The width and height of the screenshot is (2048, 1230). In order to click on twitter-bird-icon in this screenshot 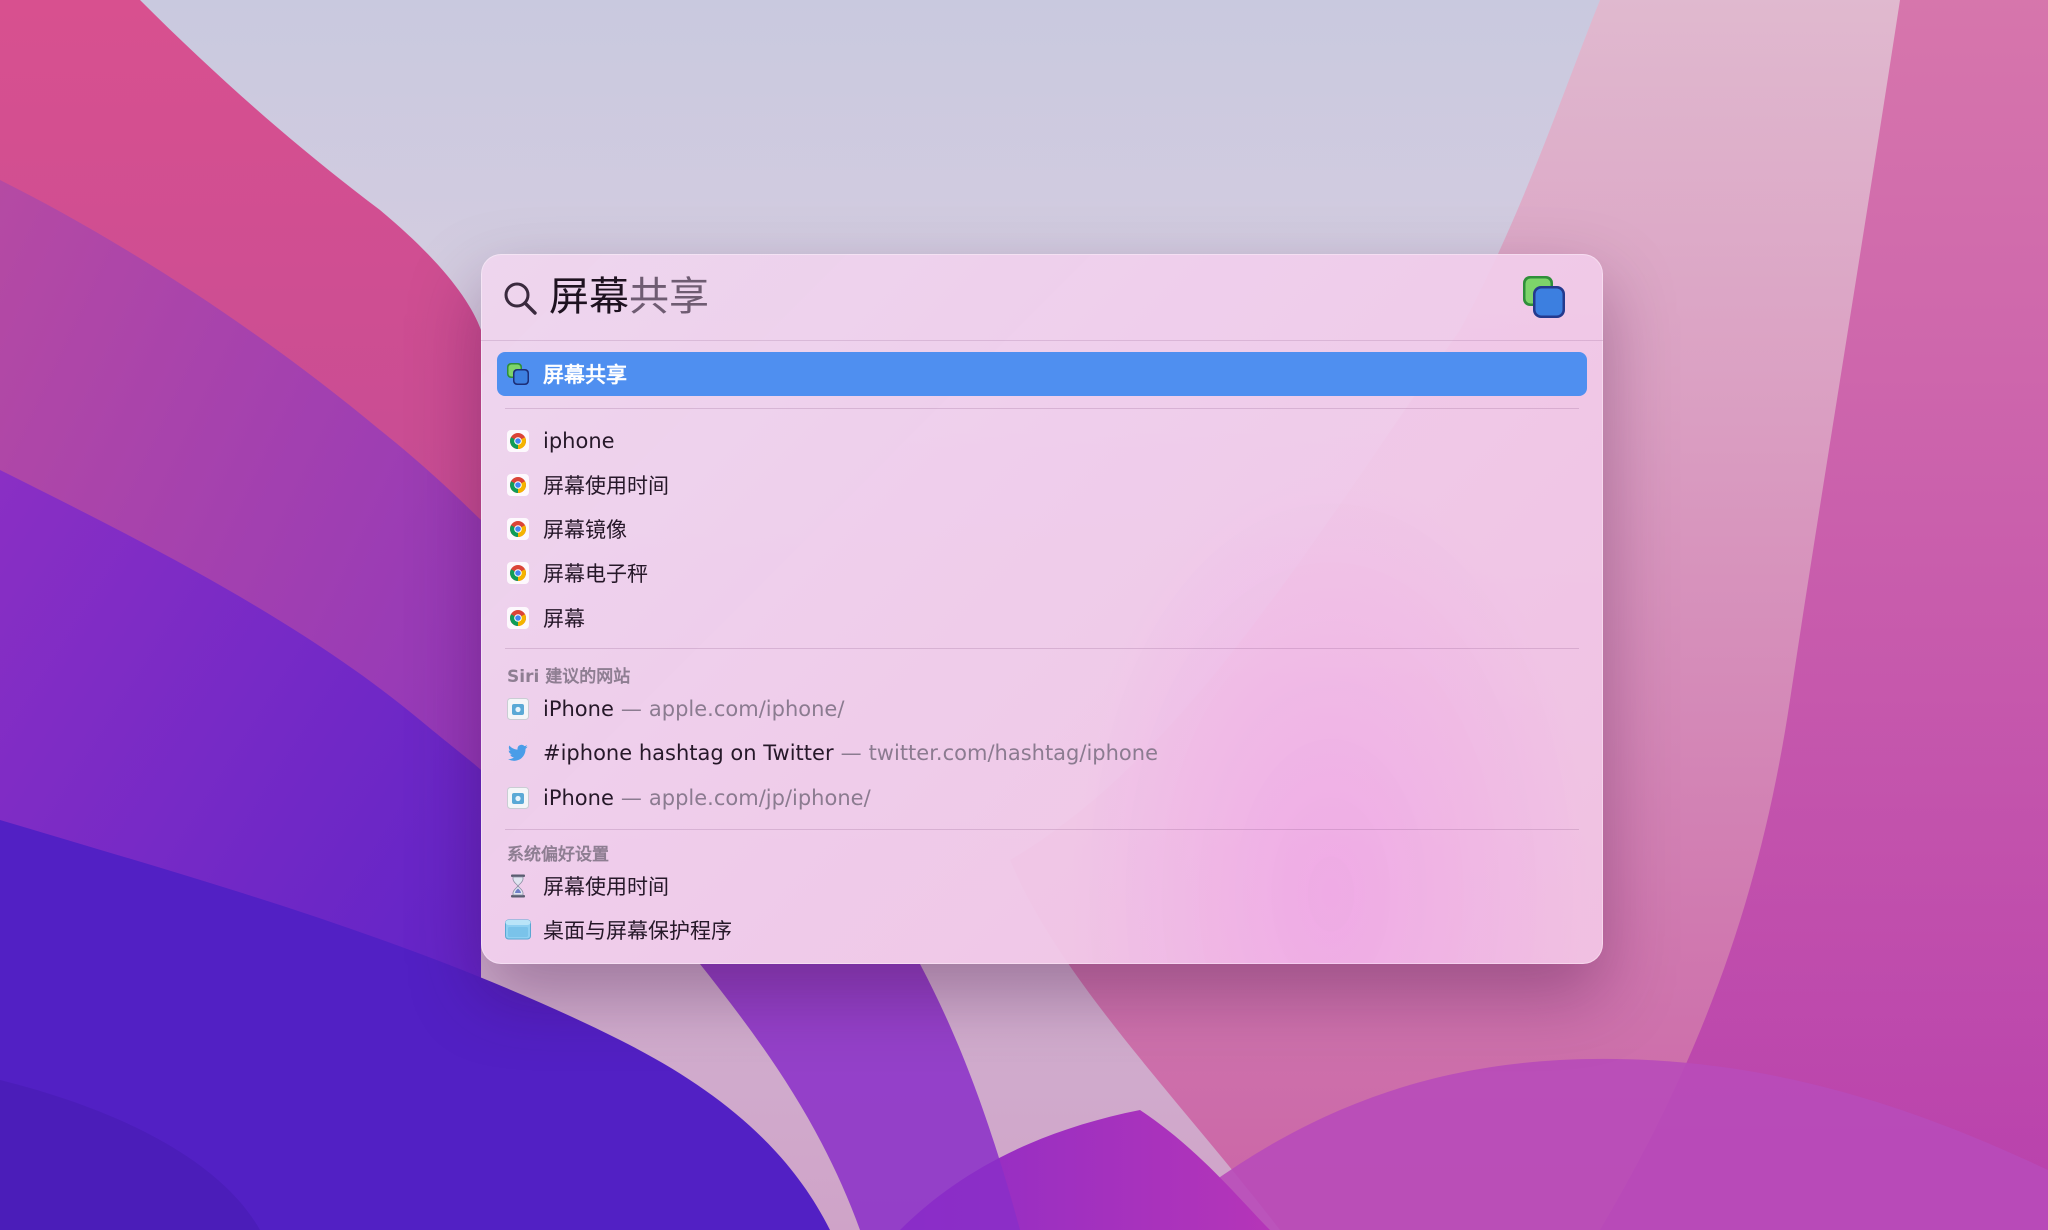, I will do `click(518, 753)`.